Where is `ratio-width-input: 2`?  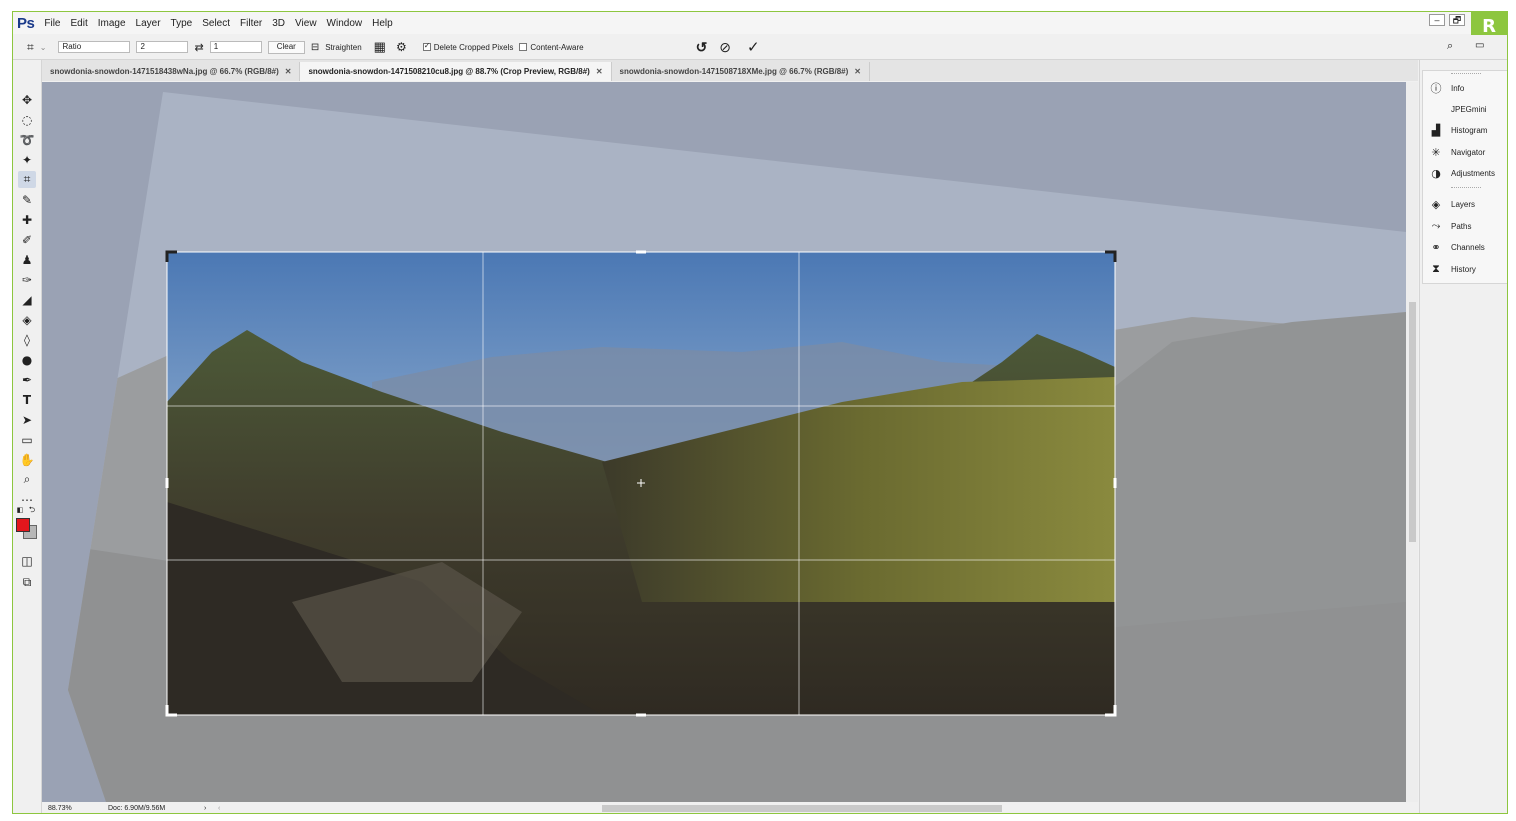
ratio-width-input: 2 is located at coordinates (162, 47).